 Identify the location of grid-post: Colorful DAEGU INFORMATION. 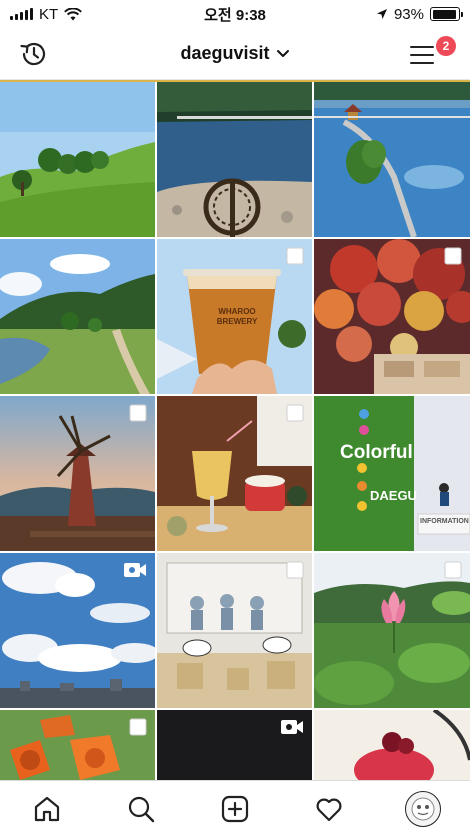
(392, 473).